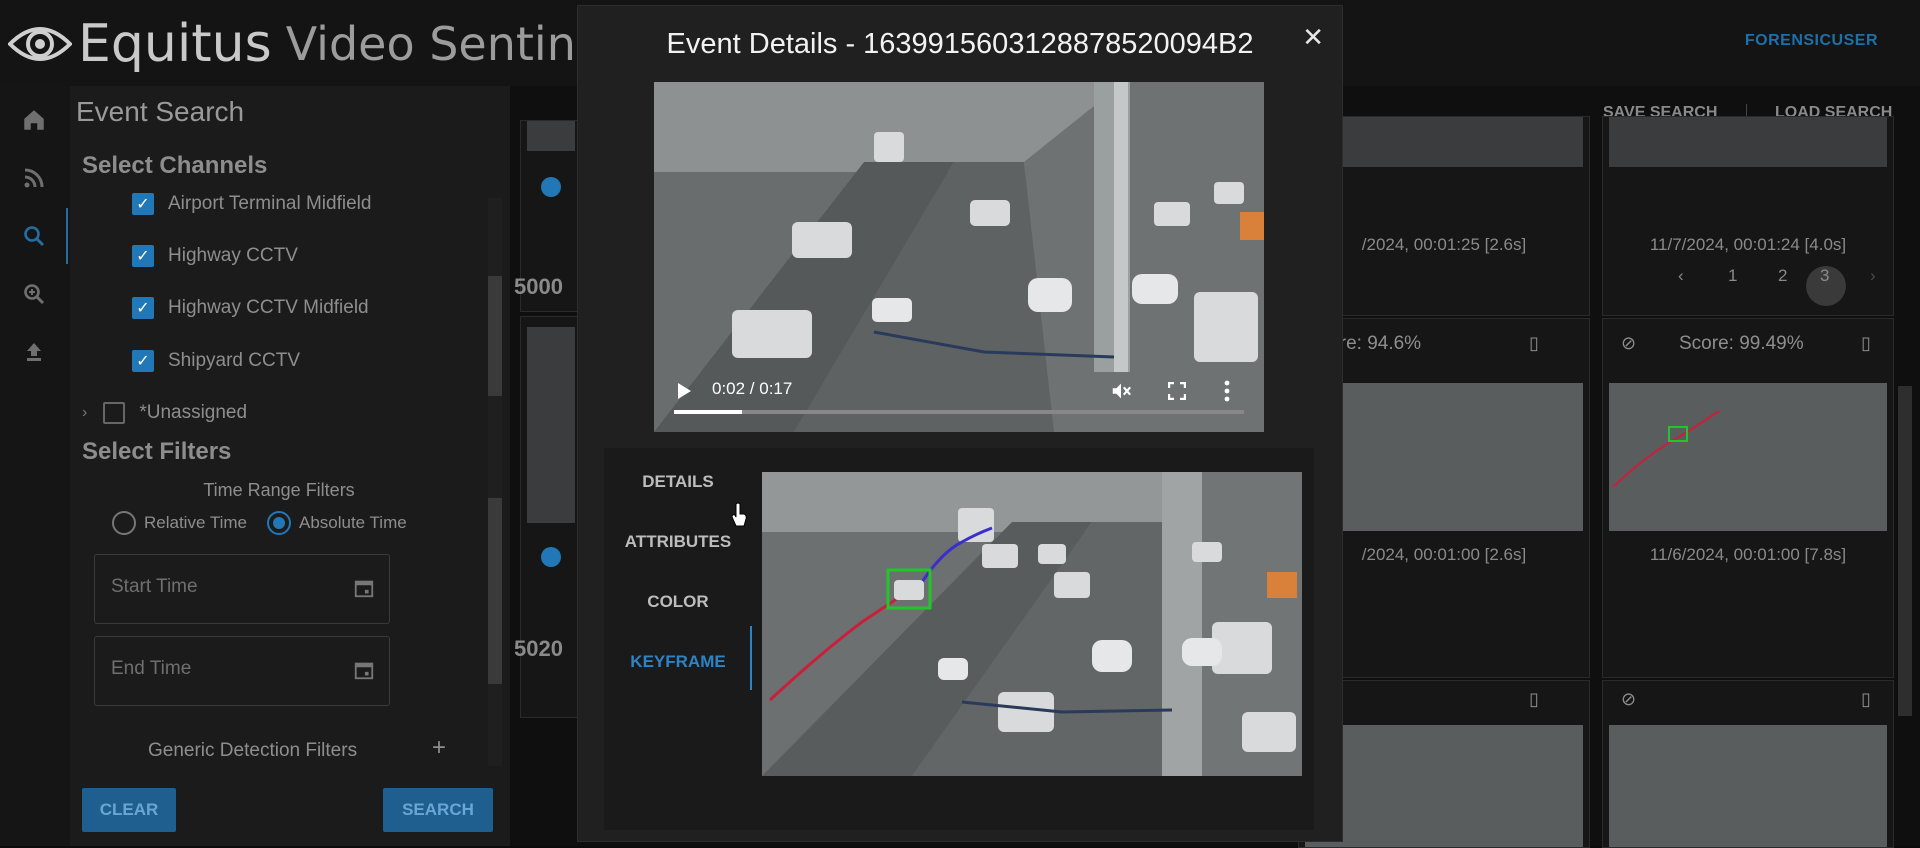  Describe the element at coordinates (175, 44) in the screenshot. I see `brand-primary: Equitus` at that location.